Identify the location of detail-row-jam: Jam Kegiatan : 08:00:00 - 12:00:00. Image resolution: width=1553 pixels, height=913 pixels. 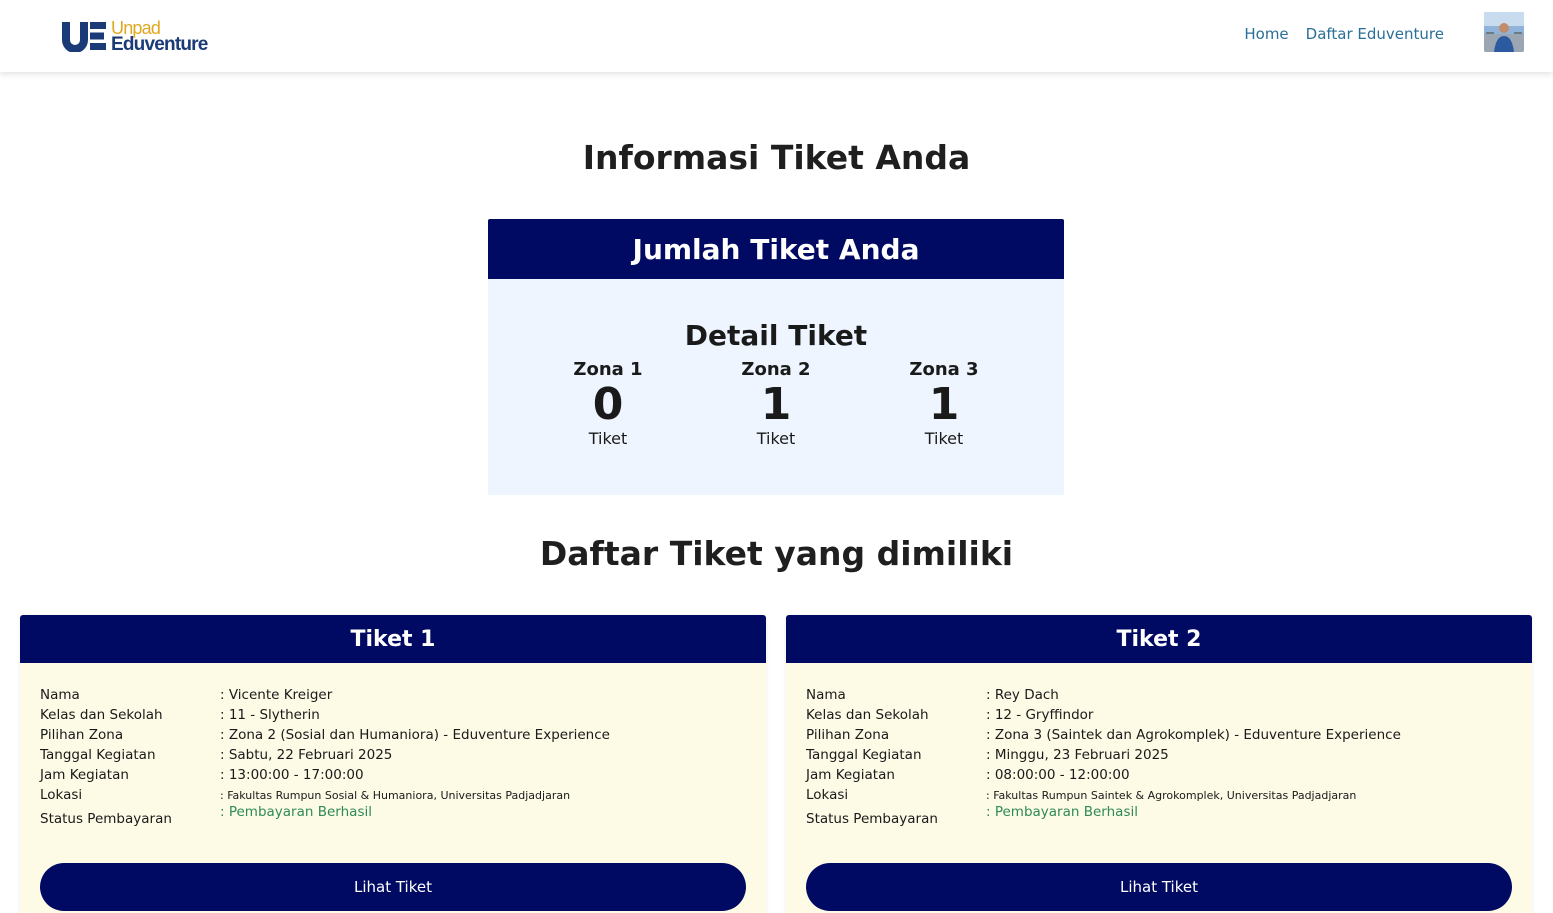
(1103, 775).